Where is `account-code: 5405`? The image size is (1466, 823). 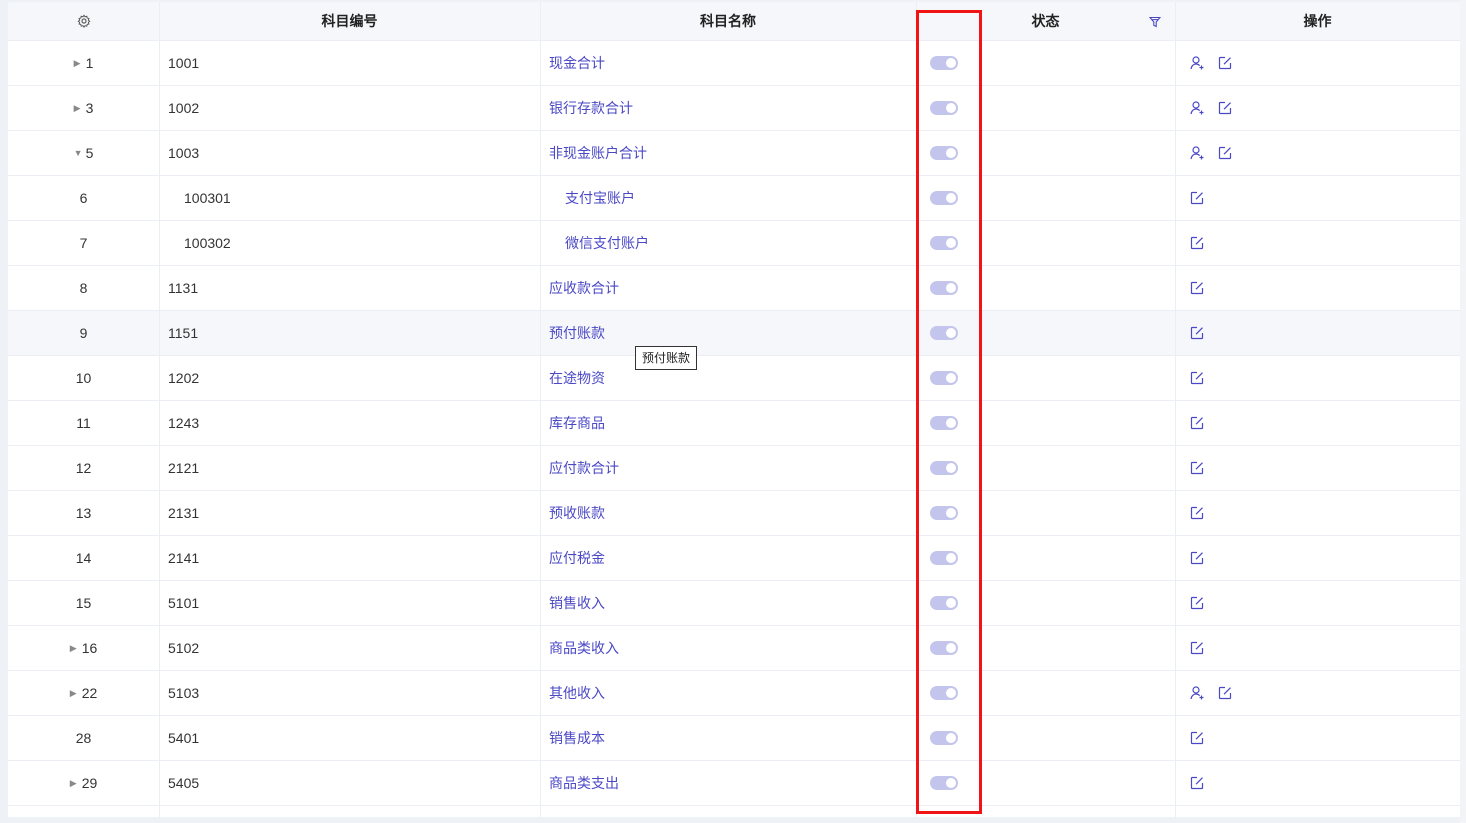 account-code: 5405 is located at coordinates (184, 783).